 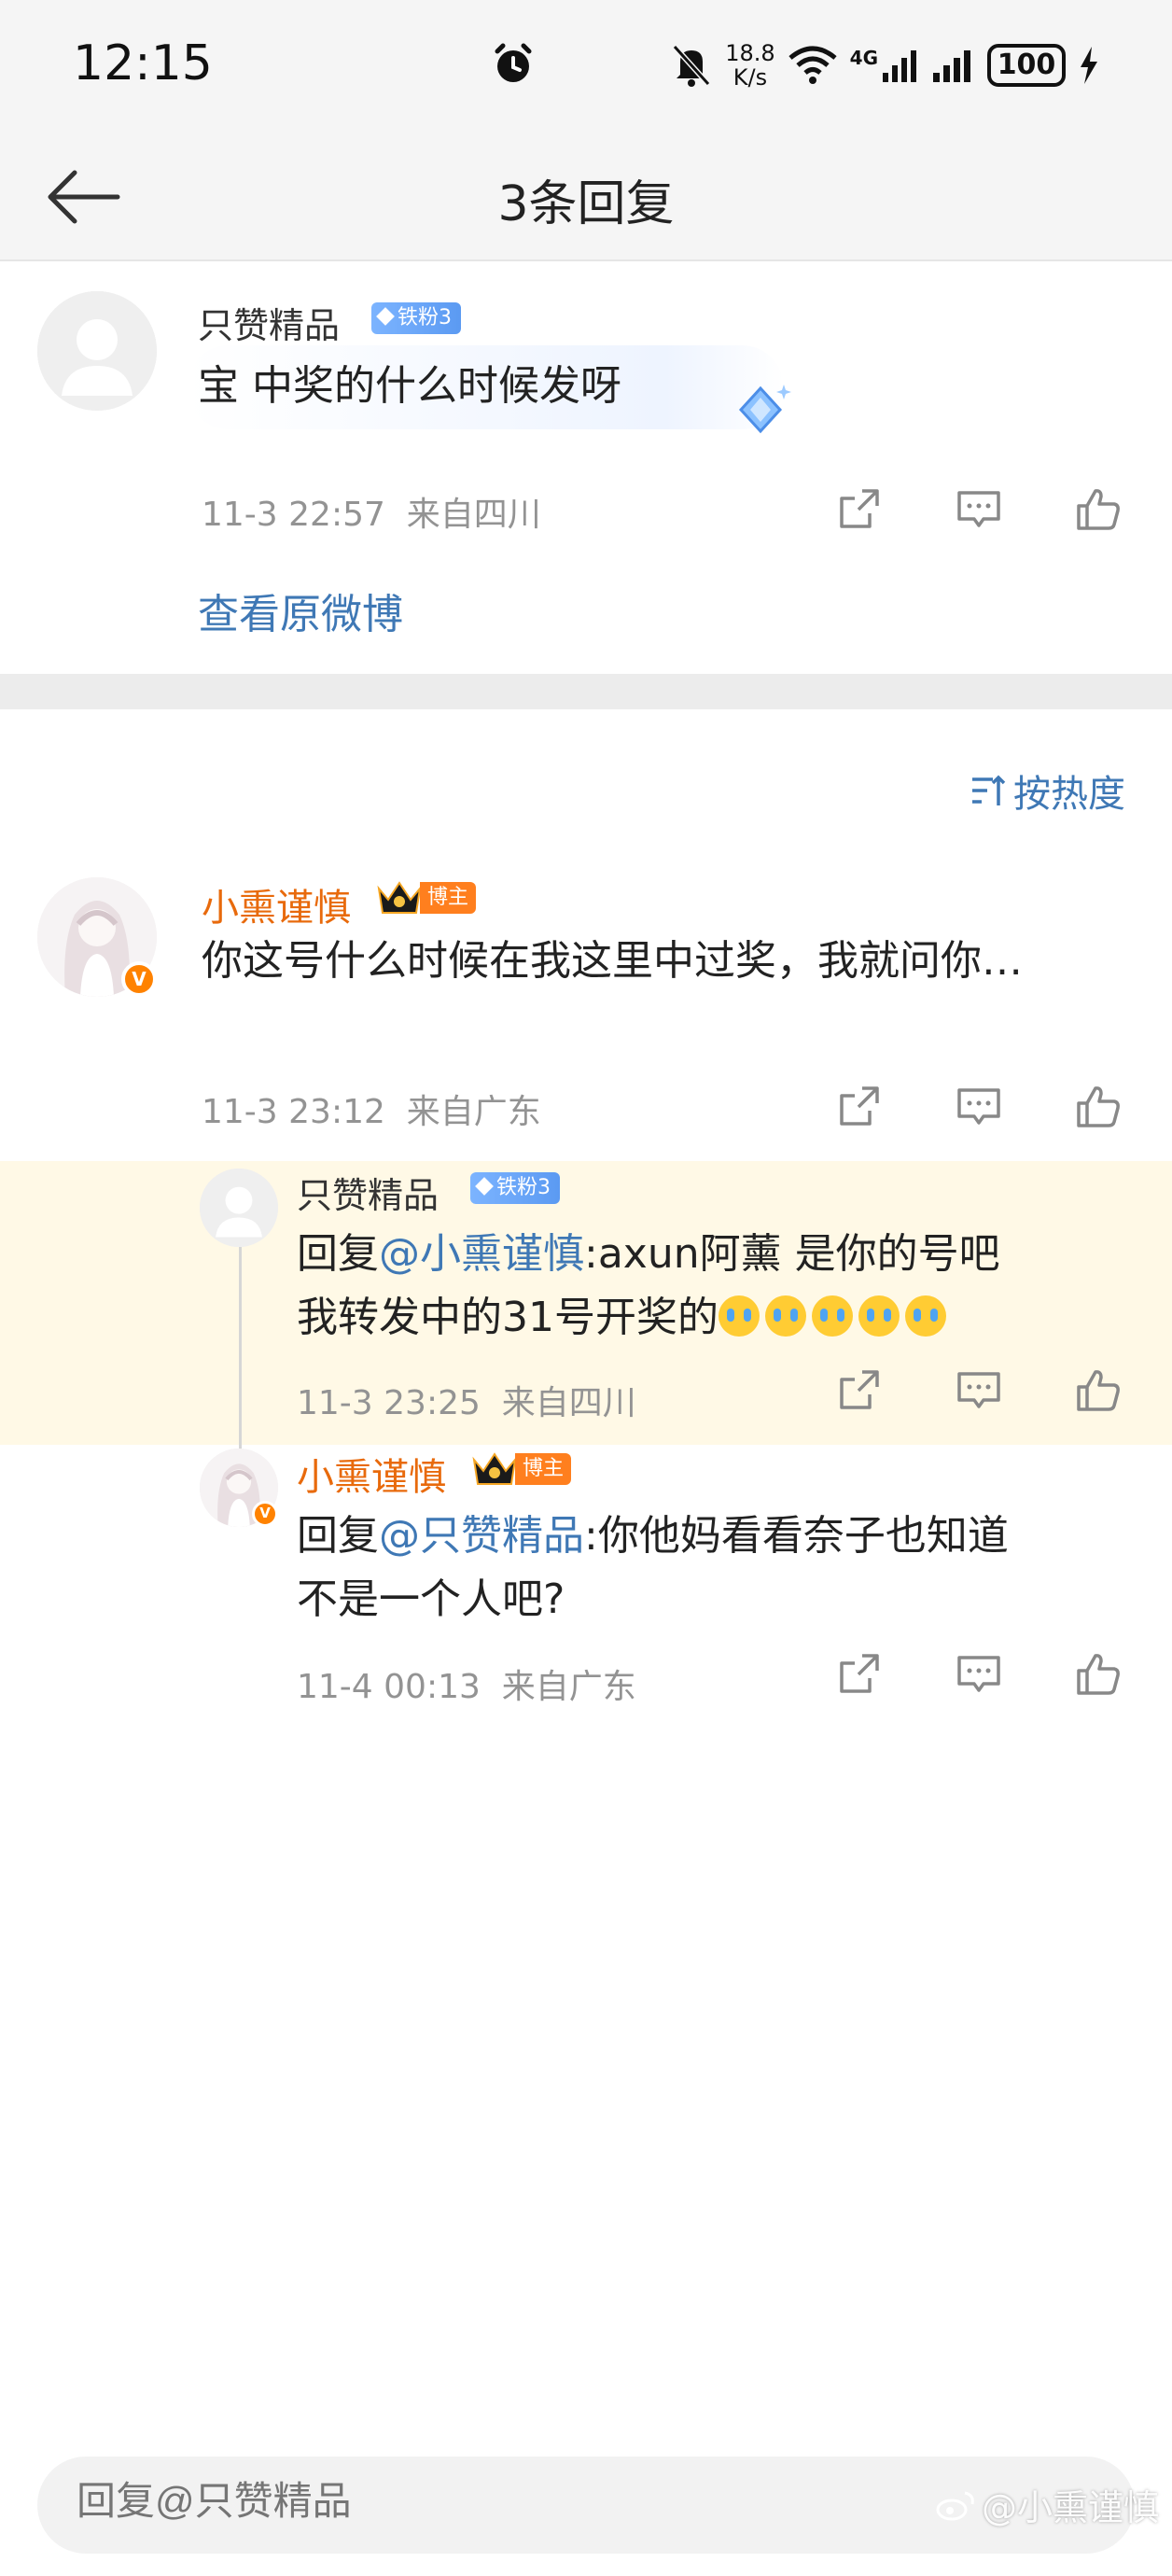 What do you see at coordinates (1026, 65) in the screenshot?
I see `battery-indicator: 100` at bounding box center [1026, 65].